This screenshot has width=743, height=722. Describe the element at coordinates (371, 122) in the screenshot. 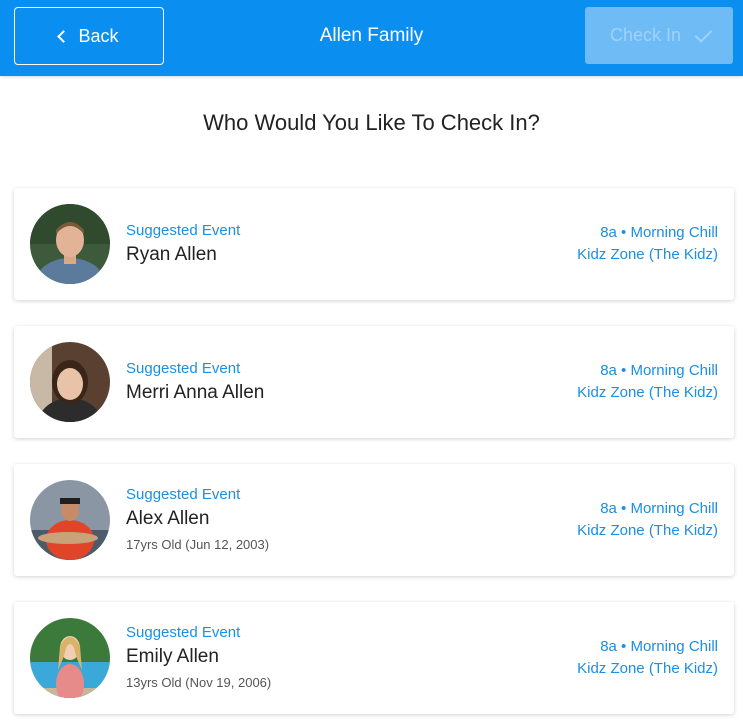

I see `check-in-prompt: Who Would You Like To Check In?` at that location.